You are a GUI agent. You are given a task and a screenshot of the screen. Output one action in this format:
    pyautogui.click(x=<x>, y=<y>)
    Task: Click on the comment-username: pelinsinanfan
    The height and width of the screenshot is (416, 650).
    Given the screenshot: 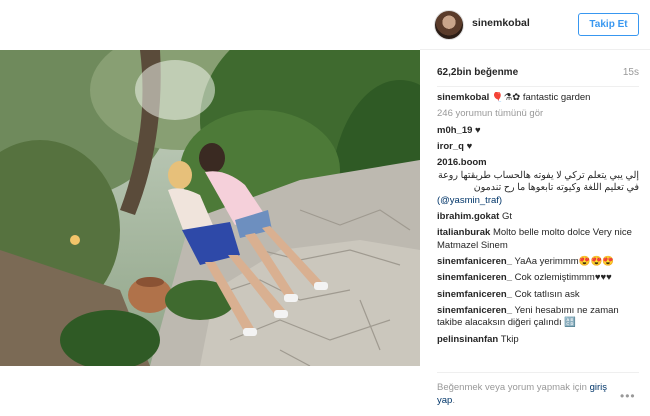 What is the action you would take?
    pyautogui.click(x=467, y=339)
    